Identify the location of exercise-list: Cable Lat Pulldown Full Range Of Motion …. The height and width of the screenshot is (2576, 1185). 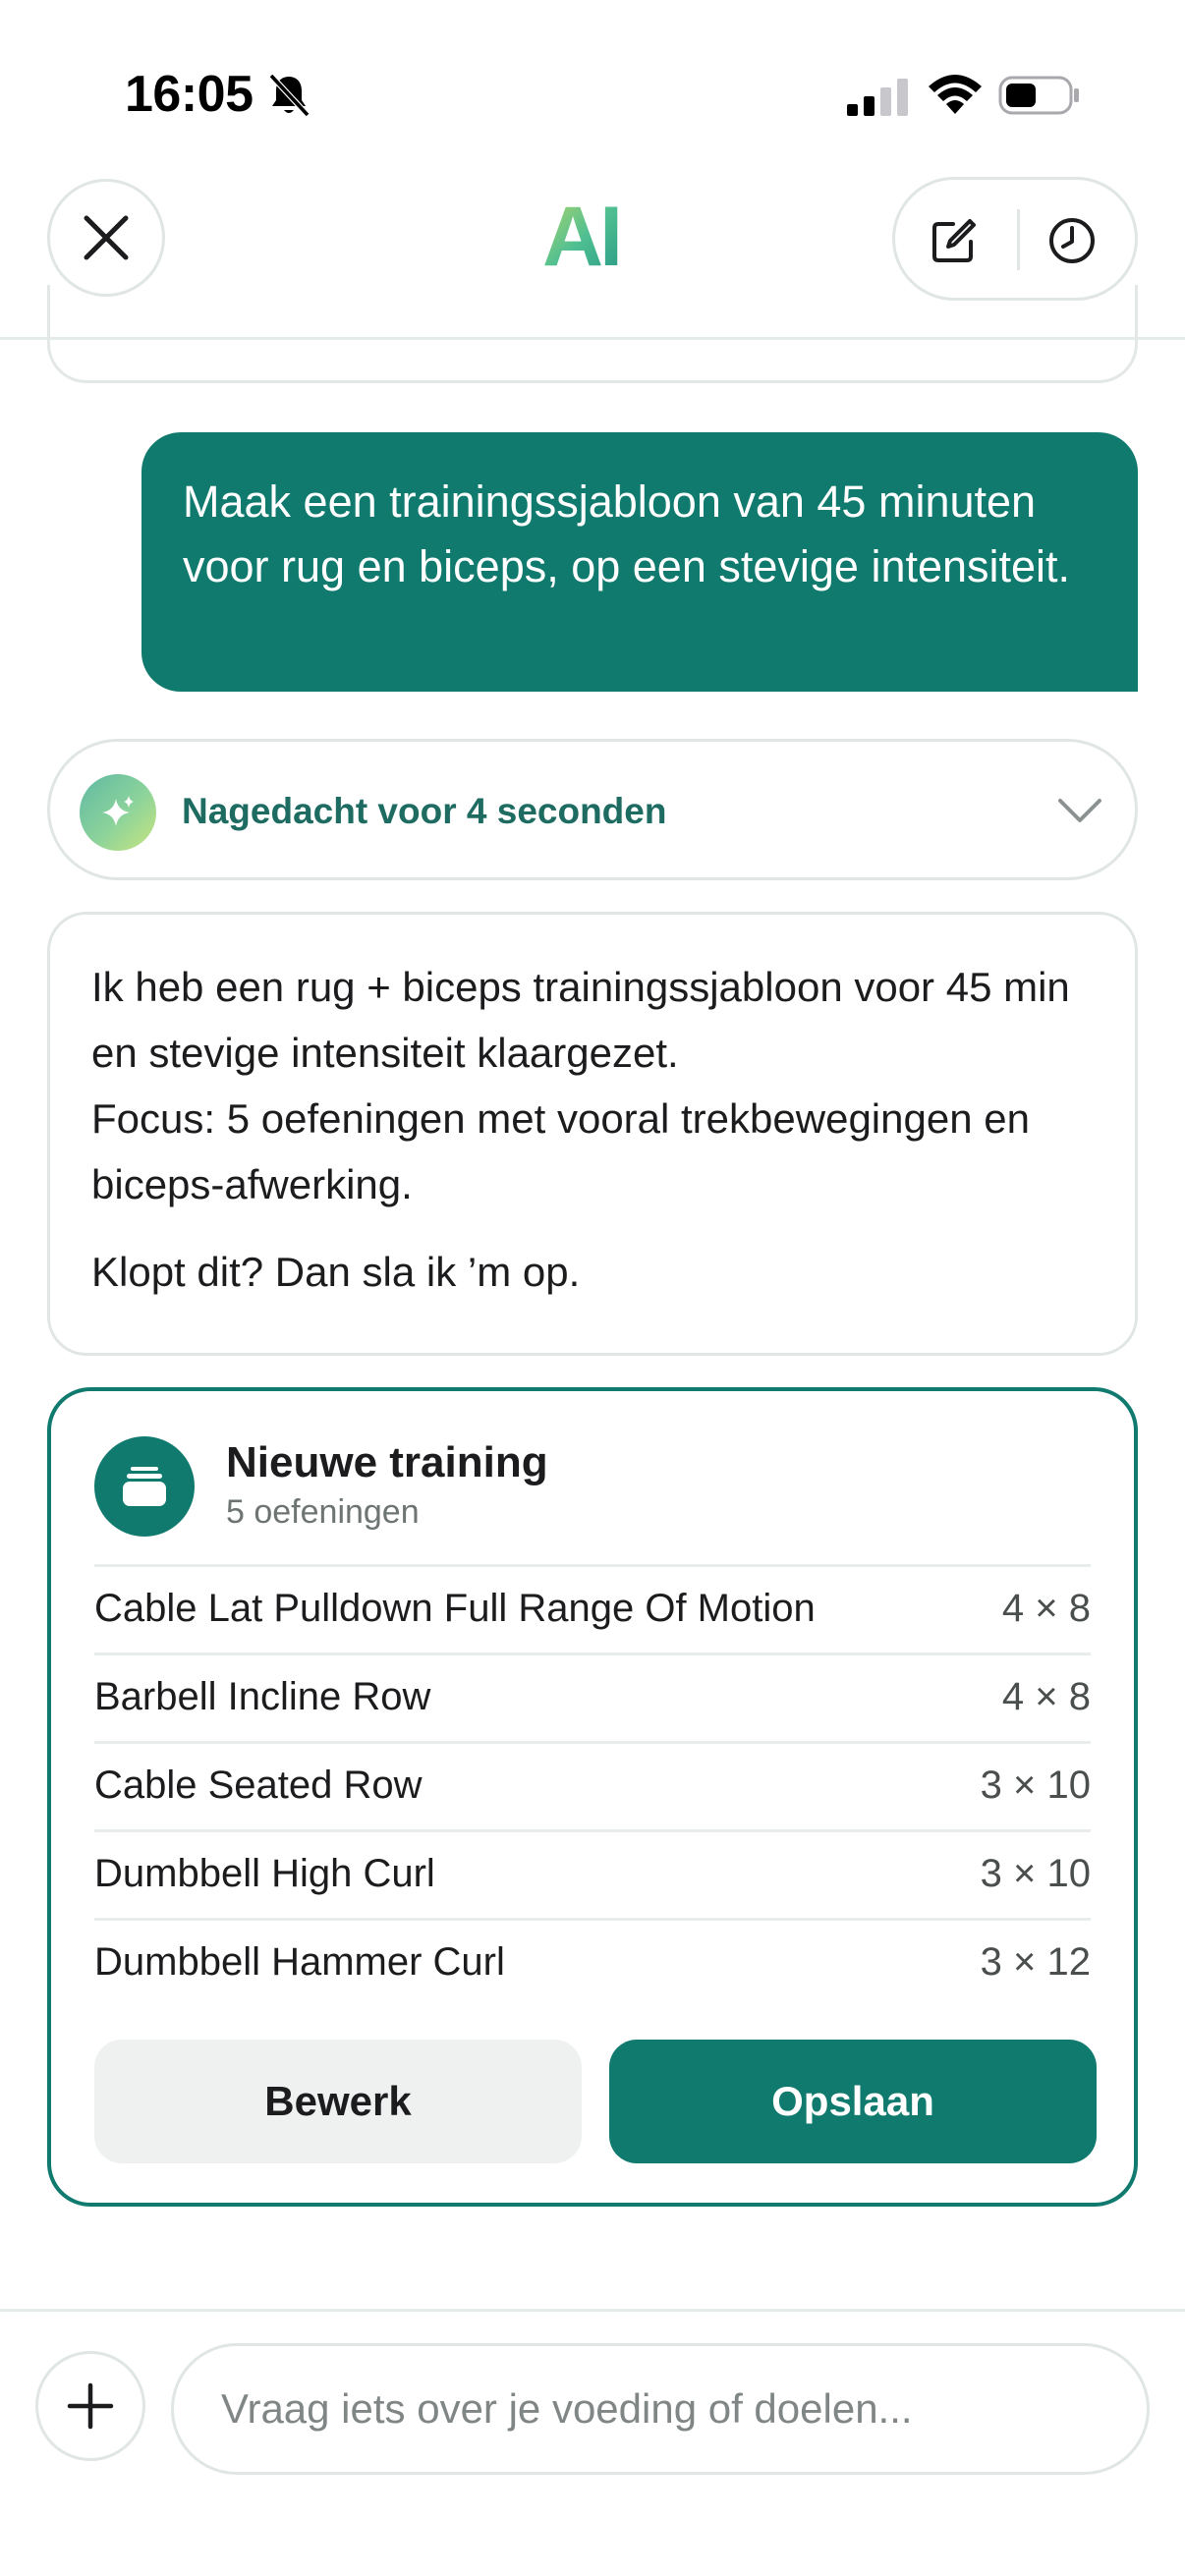
(592, 1785).